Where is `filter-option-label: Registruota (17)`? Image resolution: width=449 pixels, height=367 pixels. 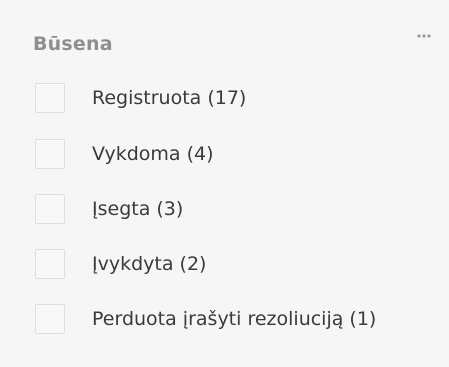 filter-option-label: Registruota (17) is located at coordinates (169, 98).